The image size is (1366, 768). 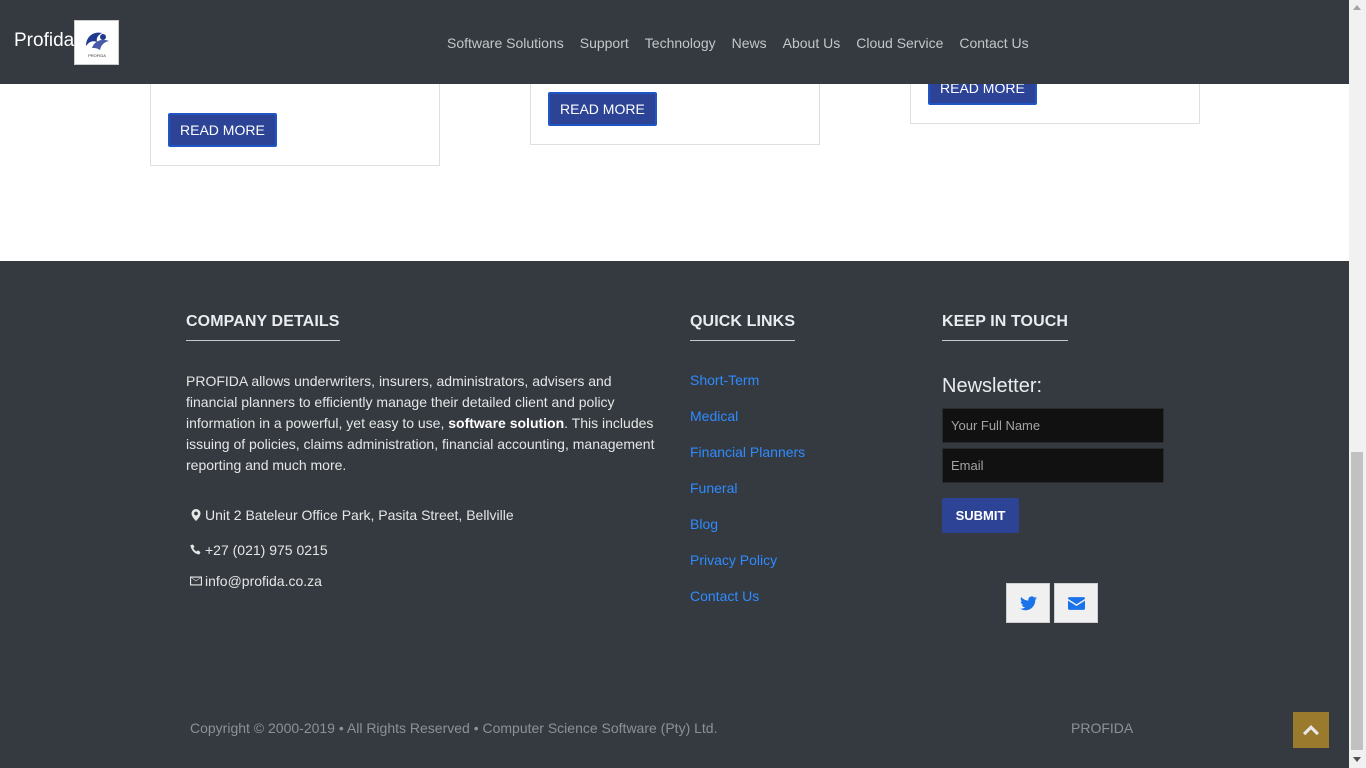 I want to click on nav-contact-us: Contact Us, so click(x=993, y=43).